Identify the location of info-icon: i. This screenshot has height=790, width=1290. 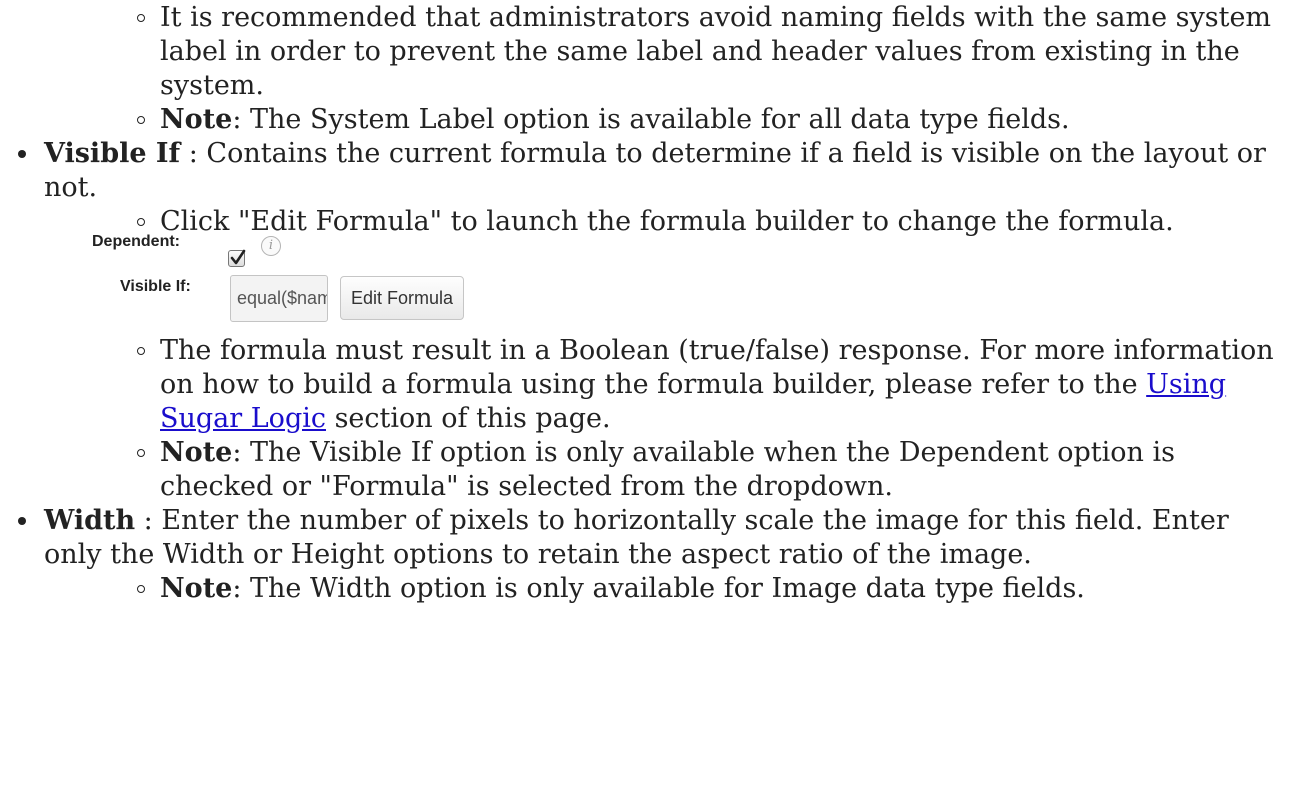
(271, 246).